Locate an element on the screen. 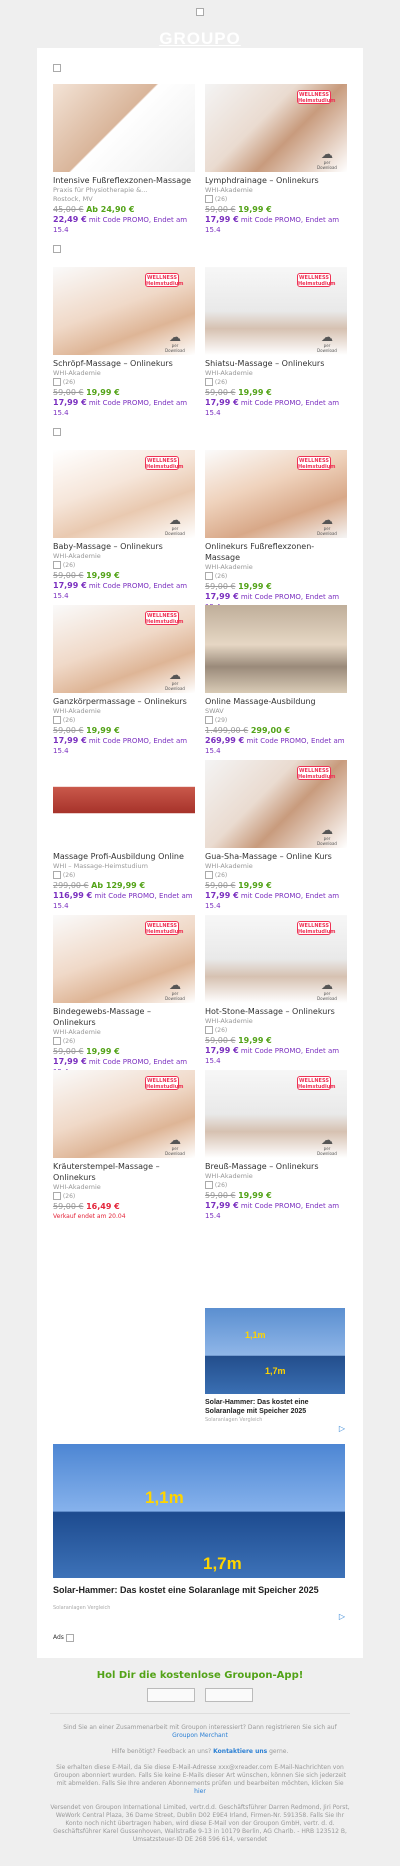 The width and height of the screenshot is (400, 1866). contact-link: Kontaktiere uns is located at coordinates (240, 1751).